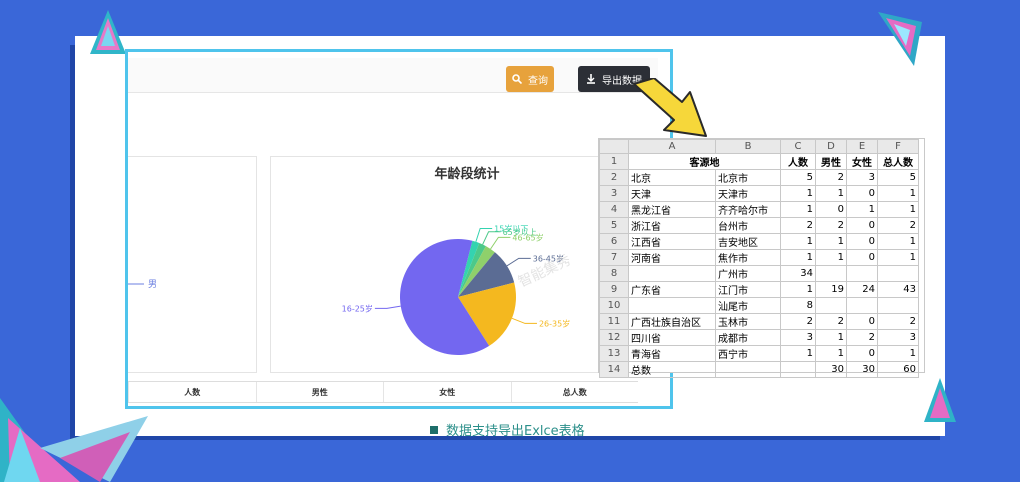 The height and width of the screenshot is (482, 1020). What do you see at coordinates (554, 323) in the screenshot?
I see `pie-label: 26-35岁` at bounding box center [554, 323].